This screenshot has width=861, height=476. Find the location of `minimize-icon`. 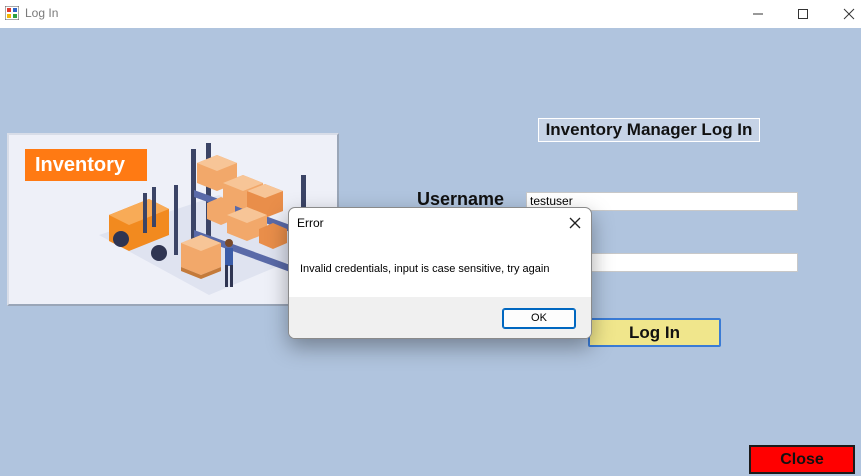

minimize-icon is located at coordinates (758, 14).